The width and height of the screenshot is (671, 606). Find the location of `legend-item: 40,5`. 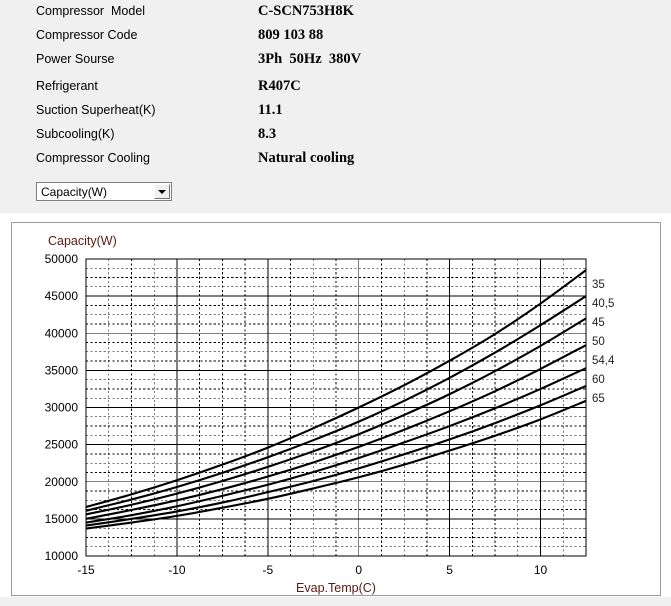

legend-item: 40,5 is located at coordinates (603, 304).